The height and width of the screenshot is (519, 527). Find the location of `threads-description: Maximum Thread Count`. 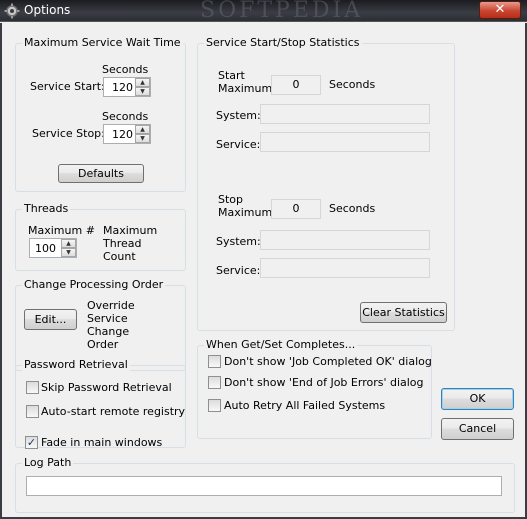

threads-description: Maximum Thread Count is located at coordinates (130, 243).